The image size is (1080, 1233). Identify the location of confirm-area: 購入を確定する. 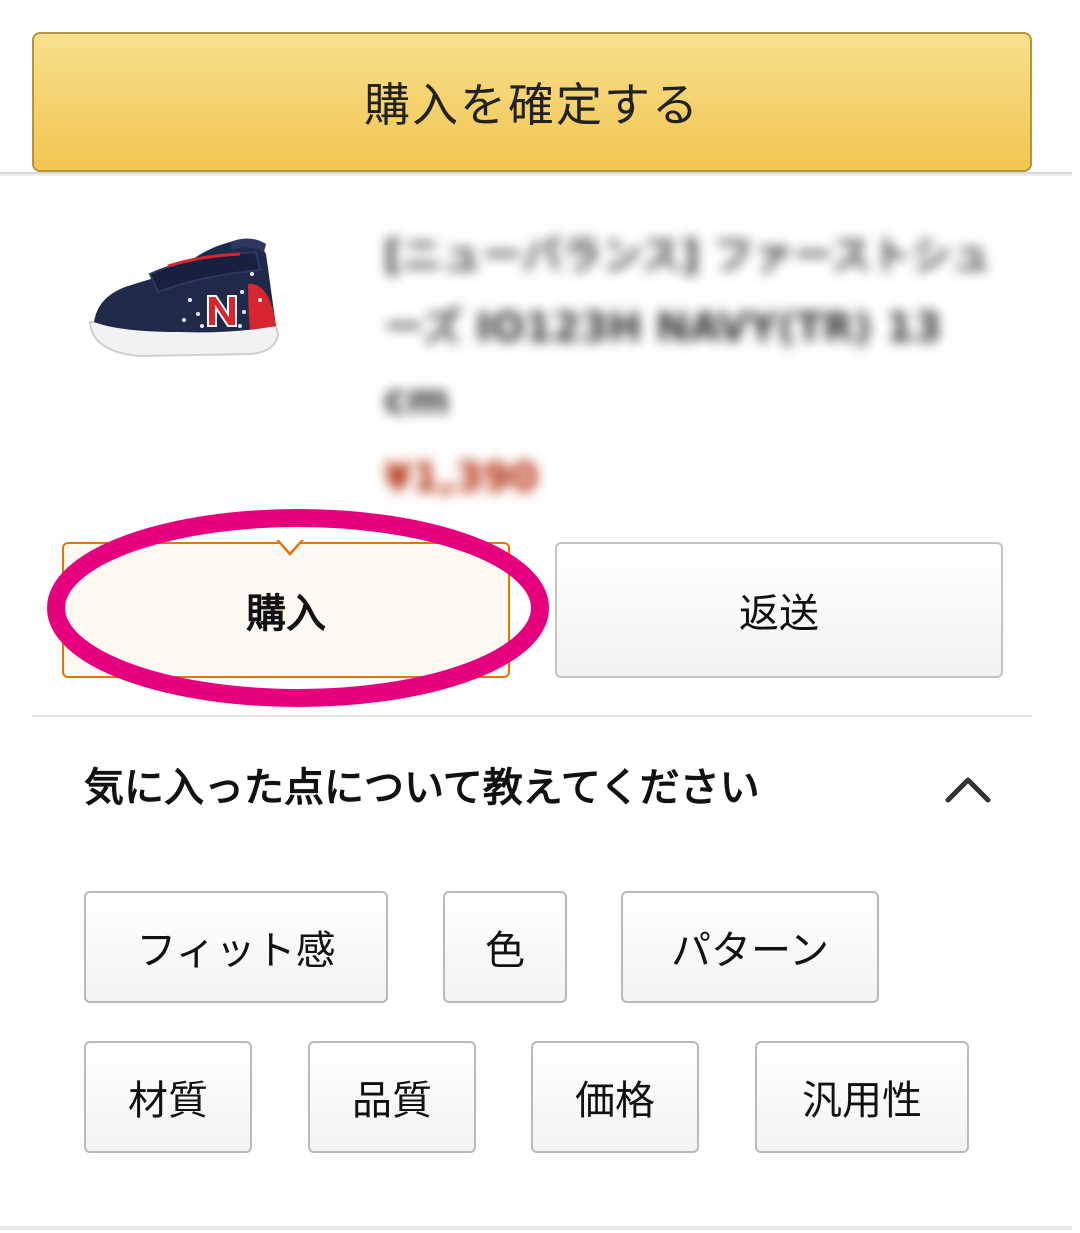
(536, 87).